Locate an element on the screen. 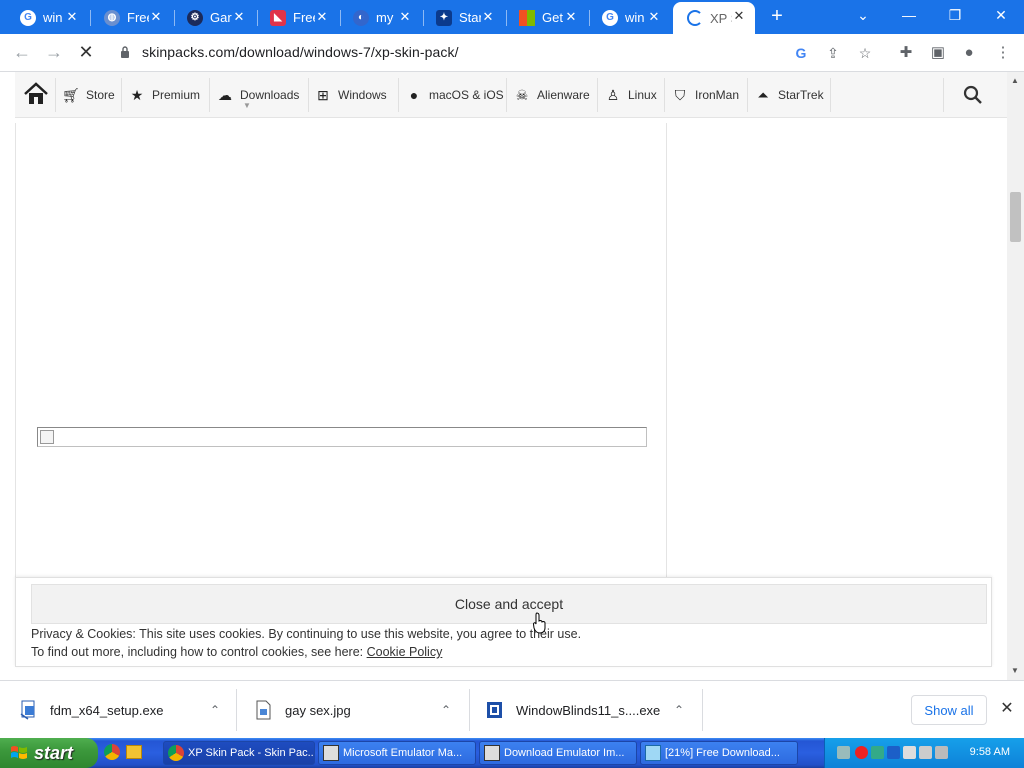  minimize-button: — is located at coordinates (909, 16).